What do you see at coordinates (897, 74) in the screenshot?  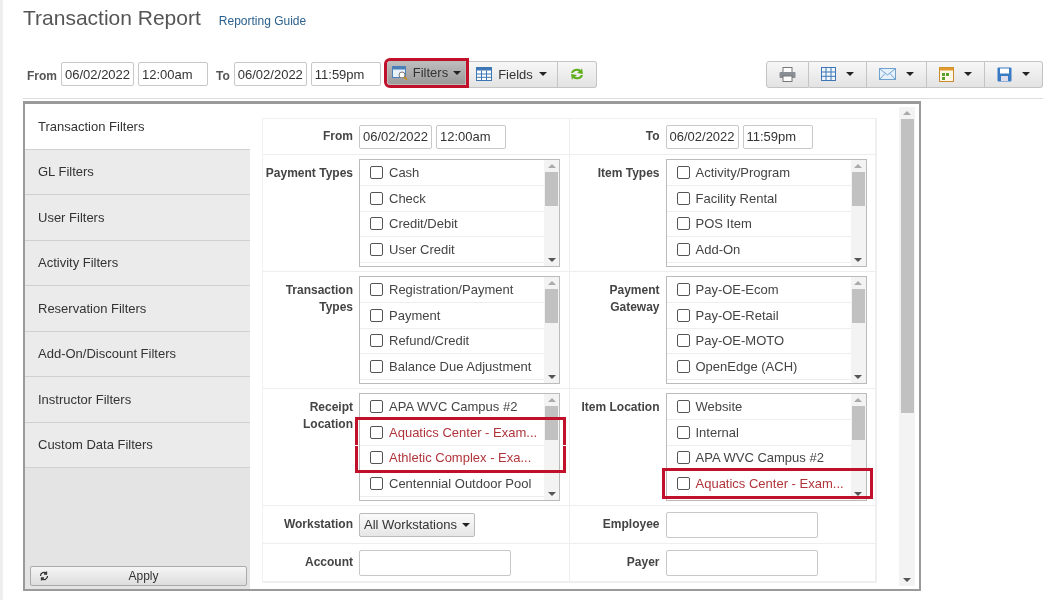 I see `email-button` at bounding box center [897, 74].